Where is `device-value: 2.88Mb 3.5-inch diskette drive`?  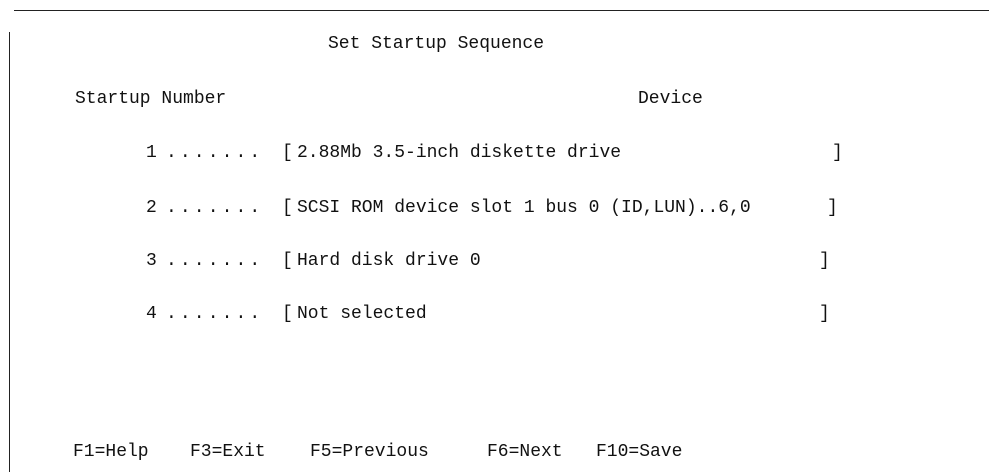 device-value: 2.88Mb 3.5-inch diskette drive is located at coordinates (459, 153).